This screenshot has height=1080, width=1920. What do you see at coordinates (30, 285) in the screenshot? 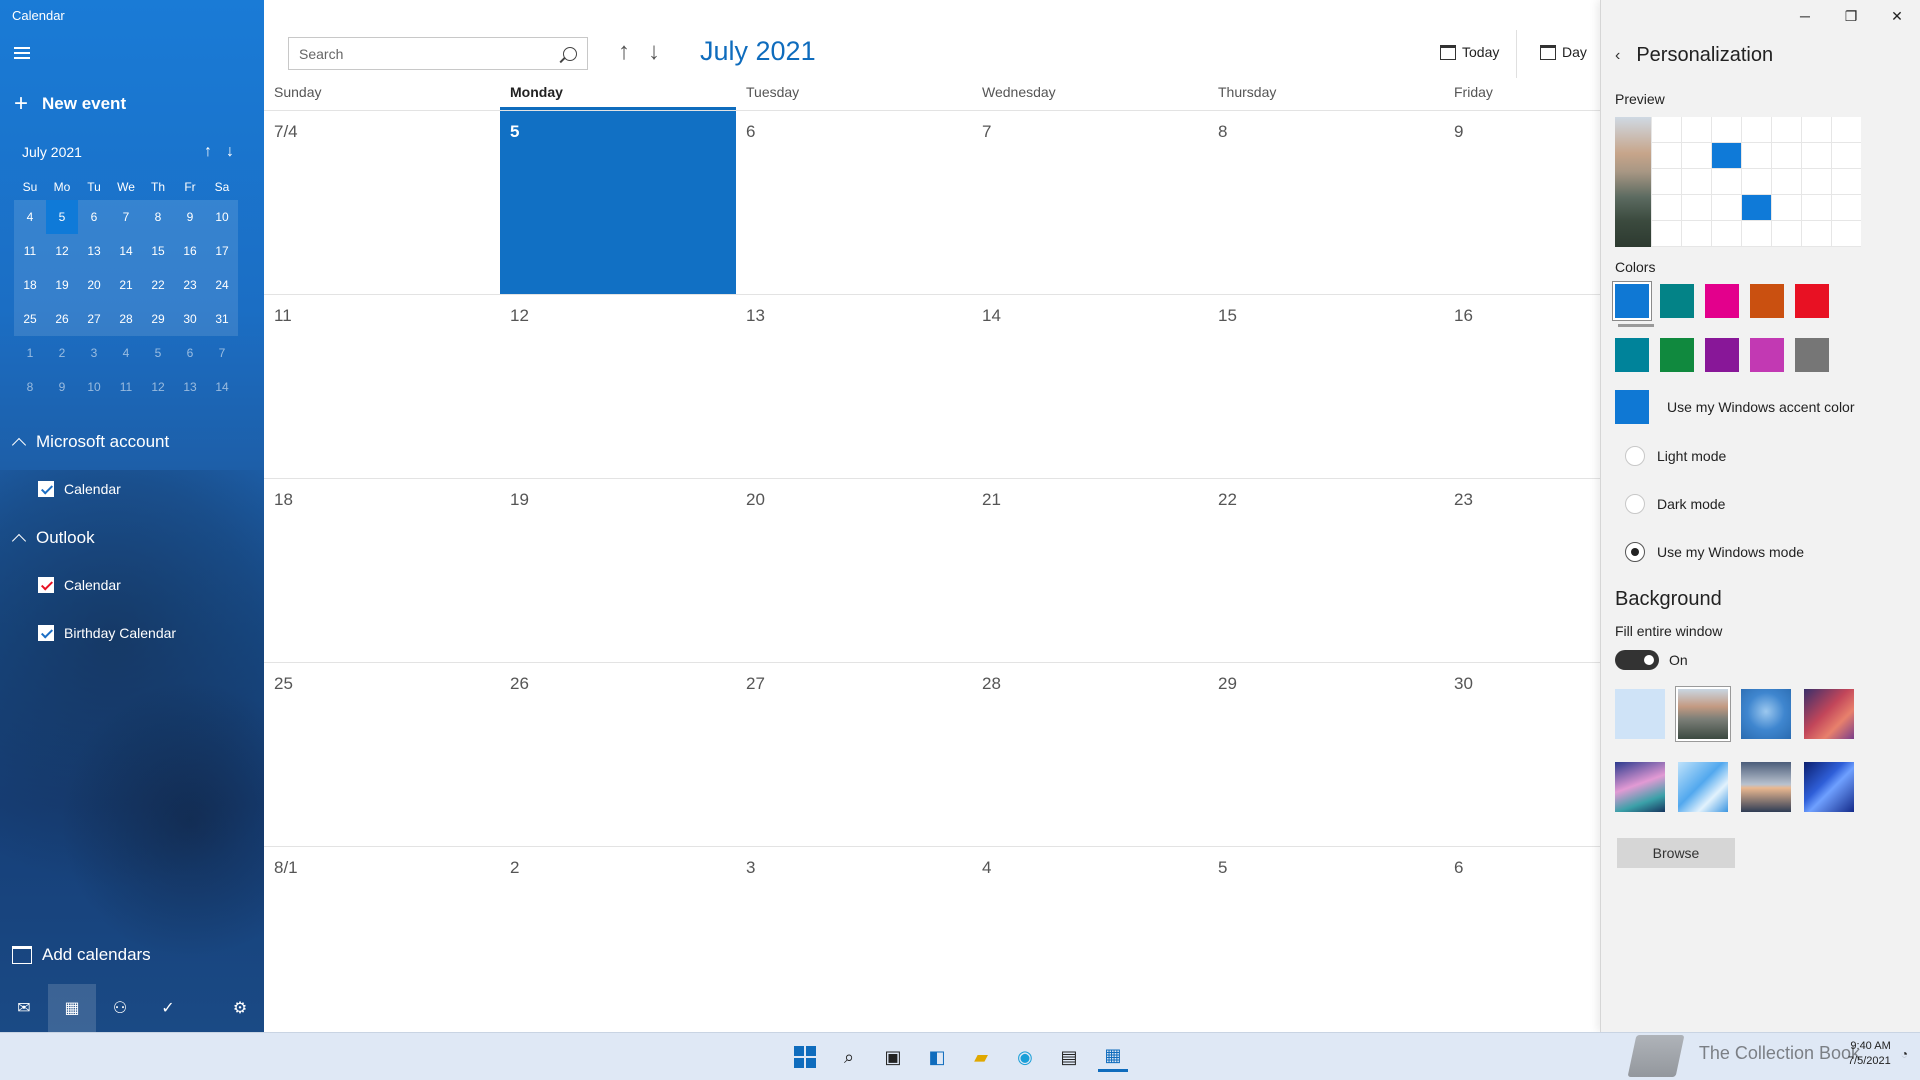
I see `mini-day: 18` at bounding box center [30, 285].